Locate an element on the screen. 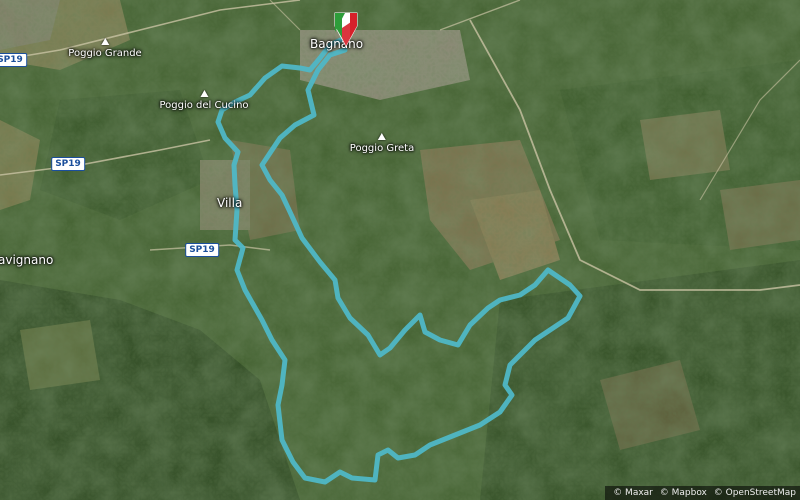  map-attribution: © Maxar © Mapbox © OpenStreetMap is located at coordinates (702, 493).